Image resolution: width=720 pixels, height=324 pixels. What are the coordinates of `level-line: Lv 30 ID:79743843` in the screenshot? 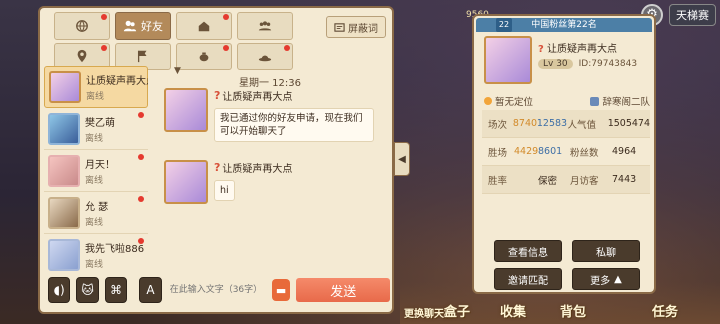 It's located at (587, 64).